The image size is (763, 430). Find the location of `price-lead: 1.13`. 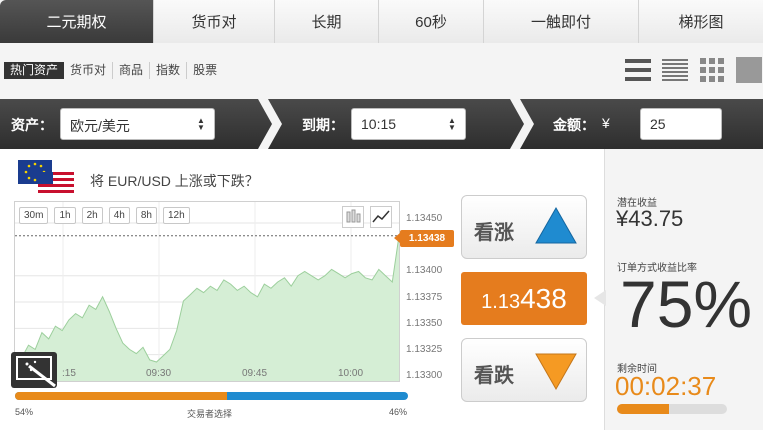

price-lead: 1.13 is located at coordinates (501, 302).